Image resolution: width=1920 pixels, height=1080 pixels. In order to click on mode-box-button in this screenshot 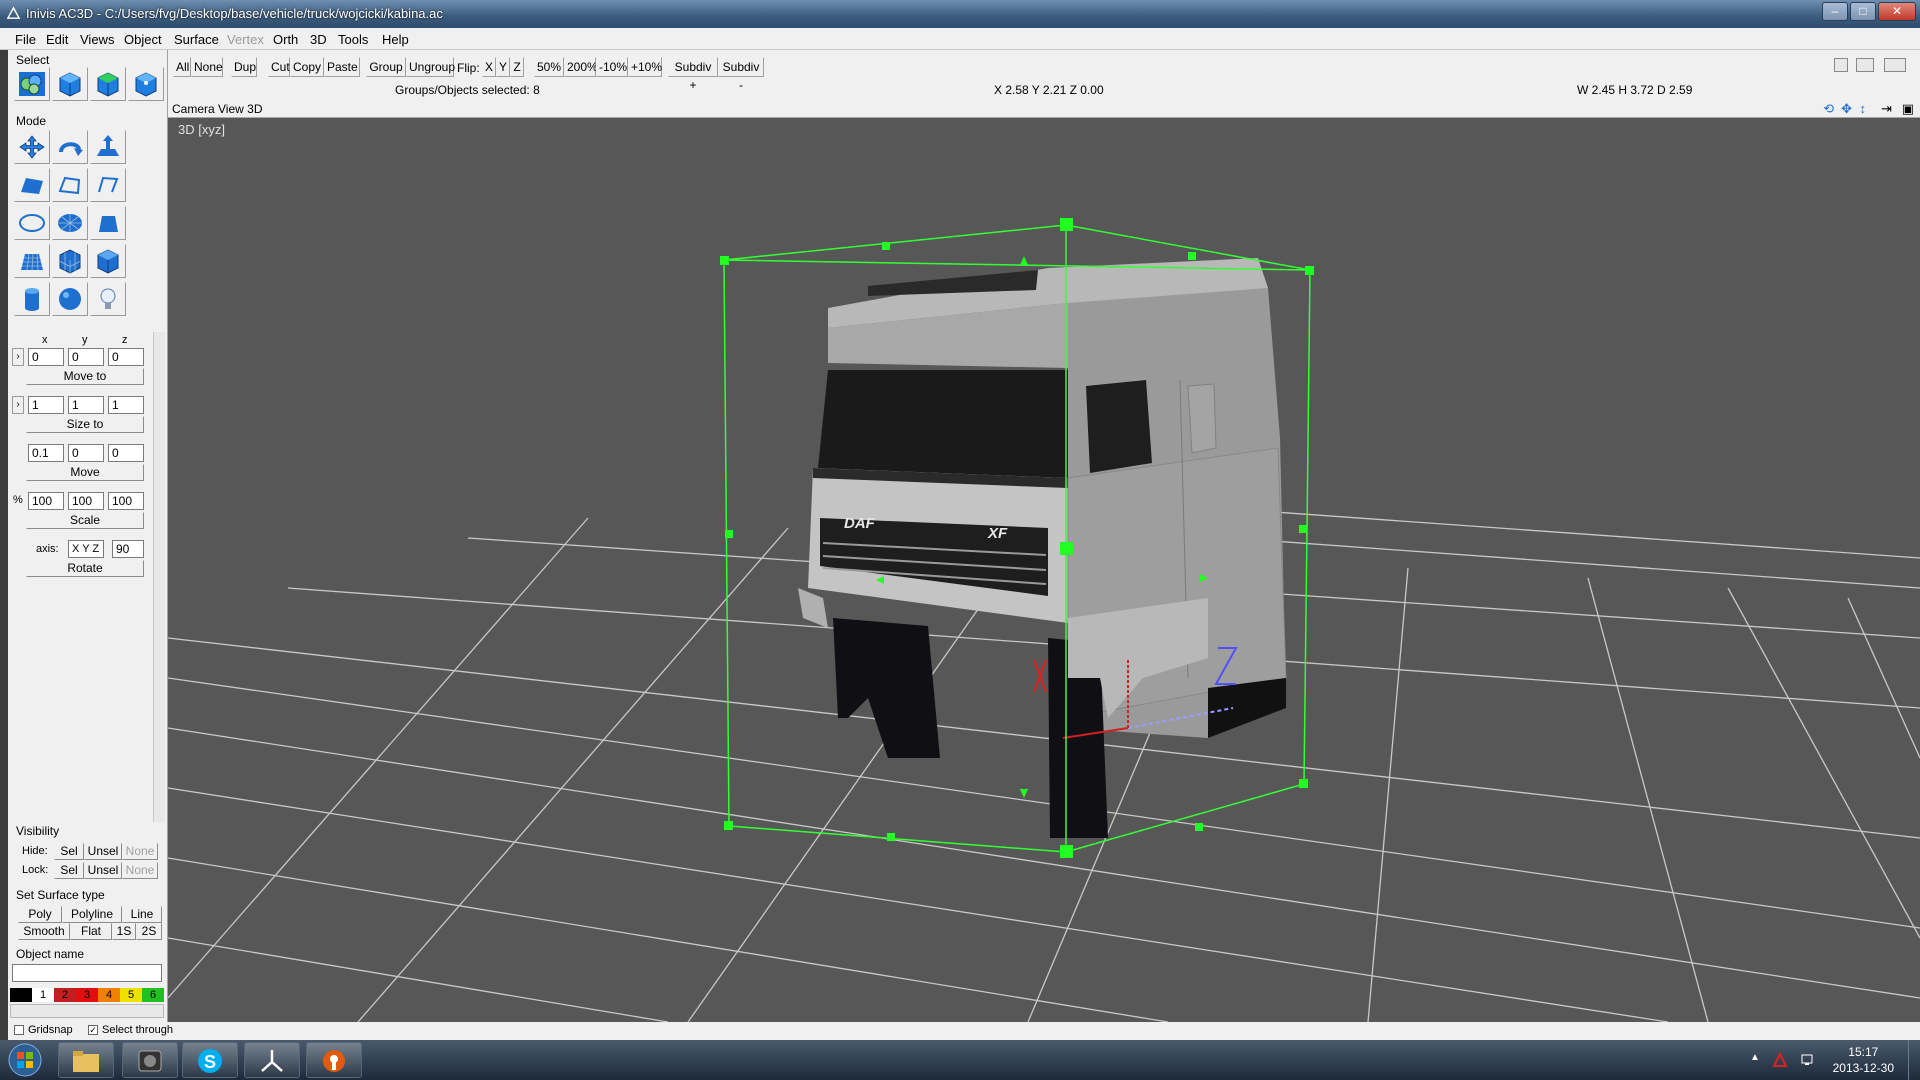, I will do `click(108, 261)`.